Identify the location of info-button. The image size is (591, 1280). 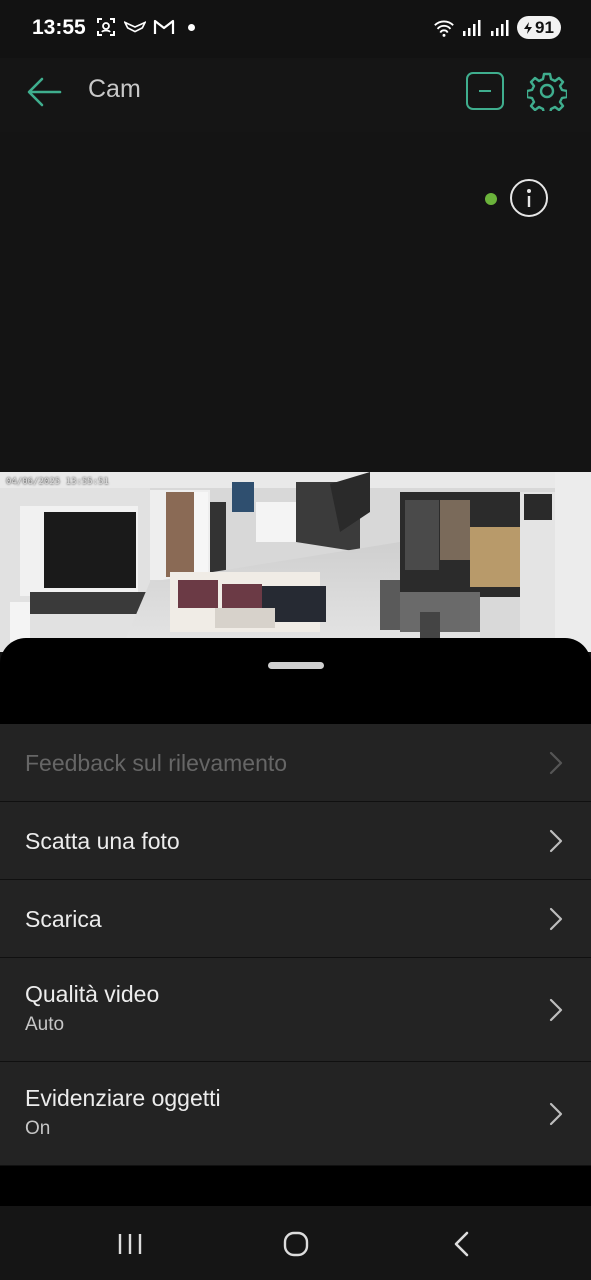
(529, 198).